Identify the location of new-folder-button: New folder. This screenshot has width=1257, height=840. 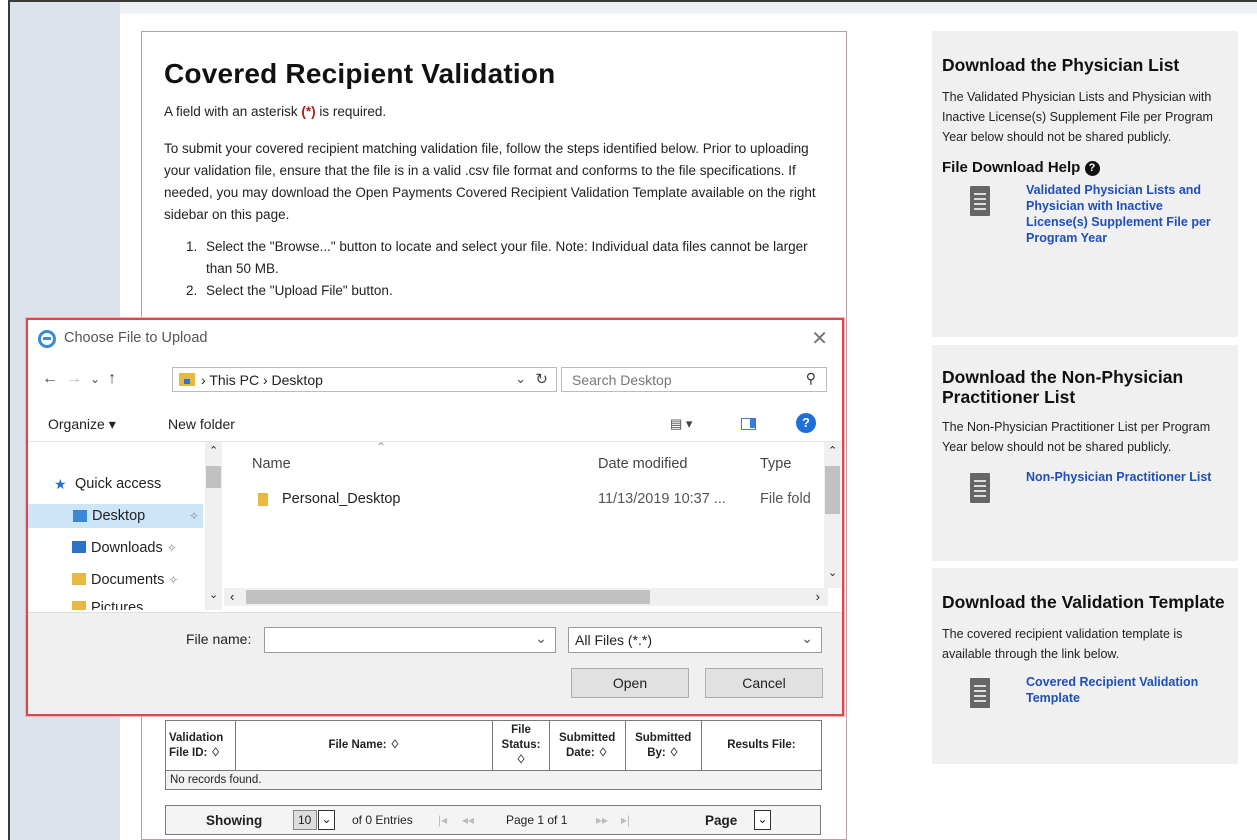
(201, 424).